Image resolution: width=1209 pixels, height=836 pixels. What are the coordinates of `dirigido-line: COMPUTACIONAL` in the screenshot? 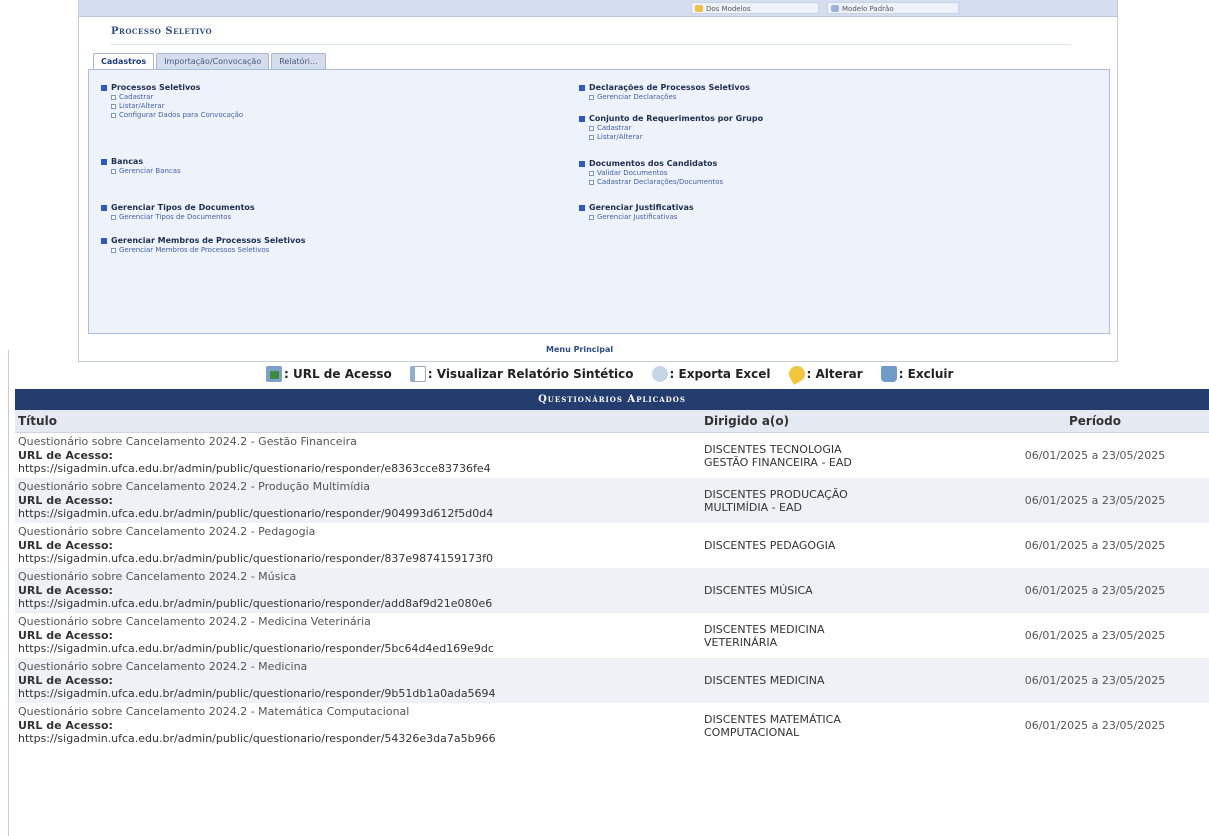 It's located at (752, 732).